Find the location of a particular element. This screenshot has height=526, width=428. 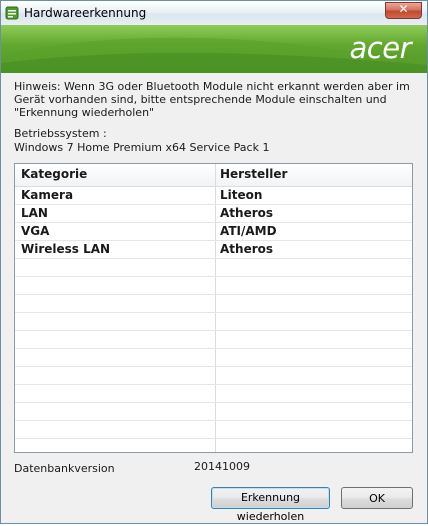

column-header-category: Kategorie is located at coordinates (54, 174).